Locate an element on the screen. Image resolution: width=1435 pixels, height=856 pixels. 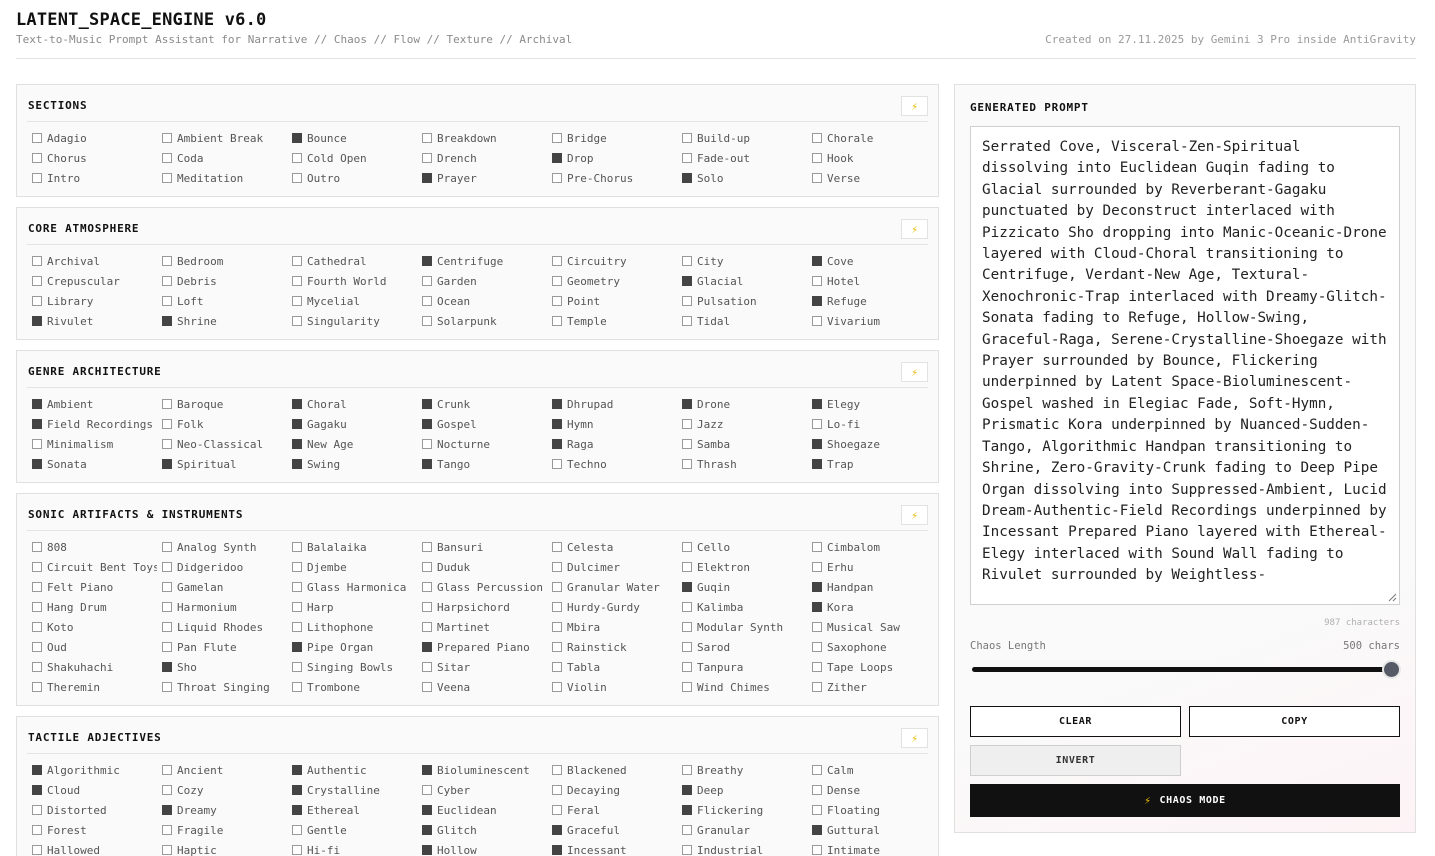
option-checkbox: Prepared Piano is located at coordinates (482, 647).